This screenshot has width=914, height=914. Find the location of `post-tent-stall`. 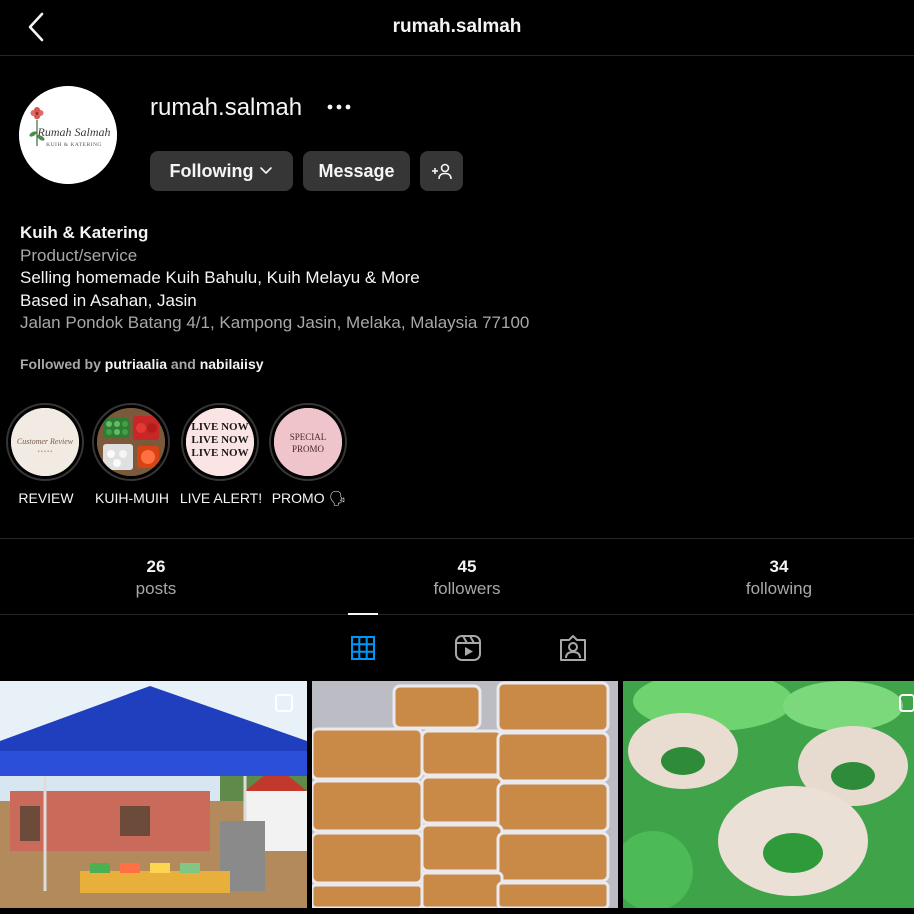

post-tent-stall is located at coordinates (153, 794).